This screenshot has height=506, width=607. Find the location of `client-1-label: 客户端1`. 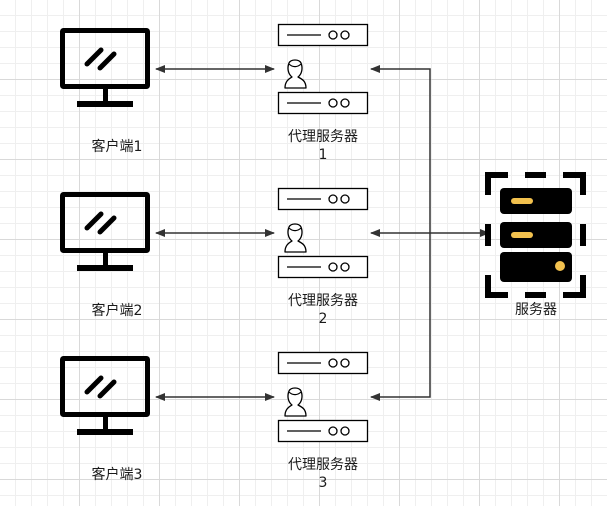

client-1-label: 客户端1 is located at coordinates (117, 147).